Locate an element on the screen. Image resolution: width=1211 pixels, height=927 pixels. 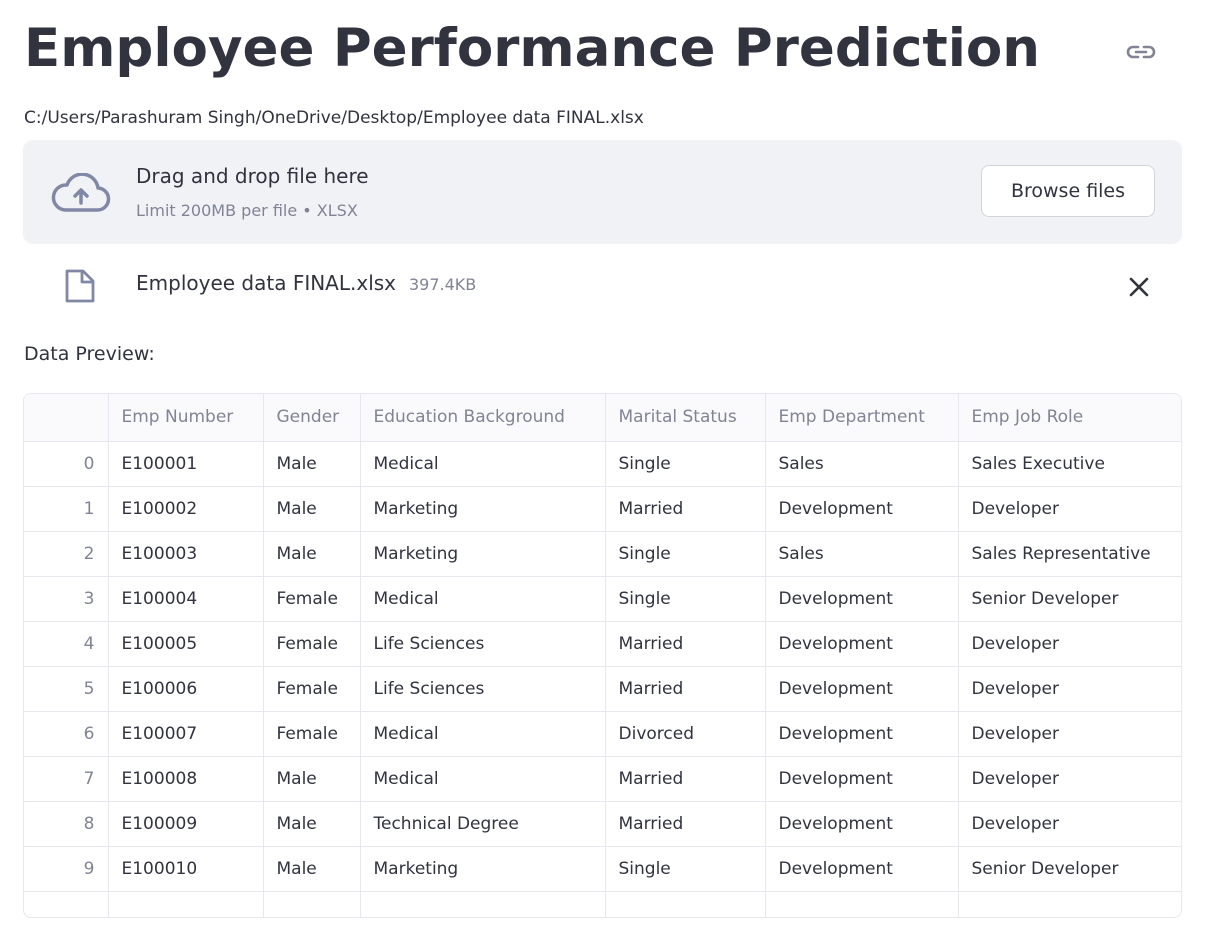
cell-emp-number: E100006 is located at coordinates (186, 689).